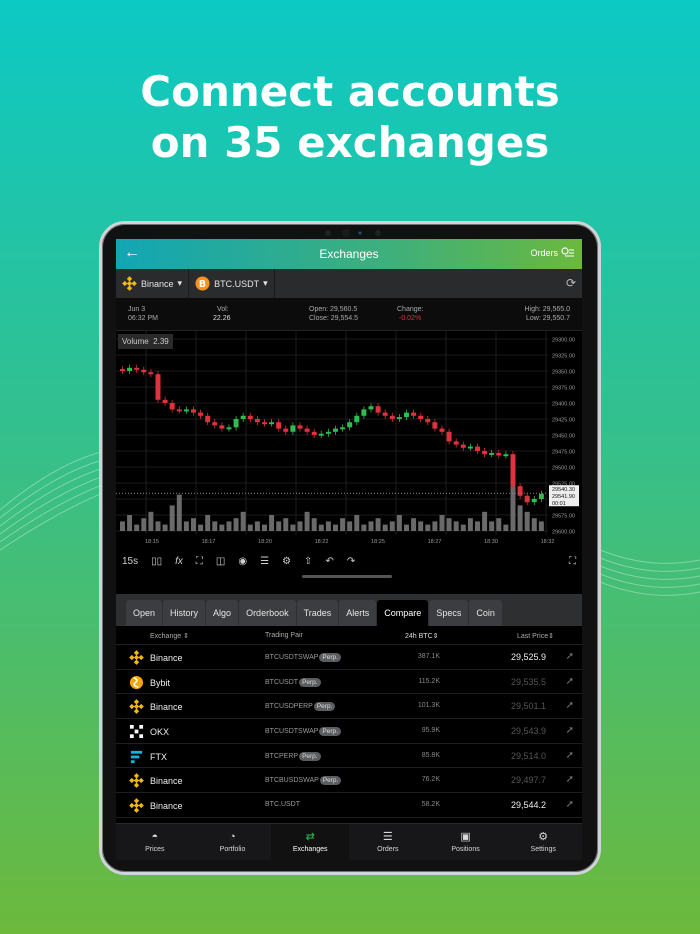 The image size is (700, 934). Describe the element at coordinates (388, 842) in the screenshot. I see `nav-orders: ☰ Orders` at that location.